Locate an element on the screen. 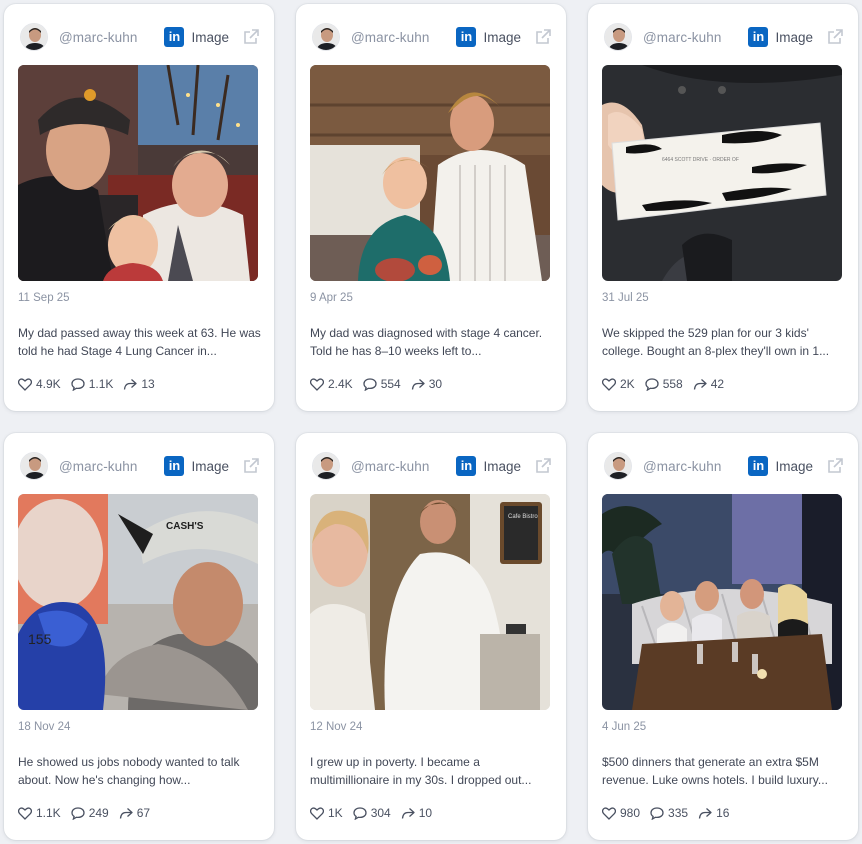  comments-stat: 249 is located at coordinates (90, 813).